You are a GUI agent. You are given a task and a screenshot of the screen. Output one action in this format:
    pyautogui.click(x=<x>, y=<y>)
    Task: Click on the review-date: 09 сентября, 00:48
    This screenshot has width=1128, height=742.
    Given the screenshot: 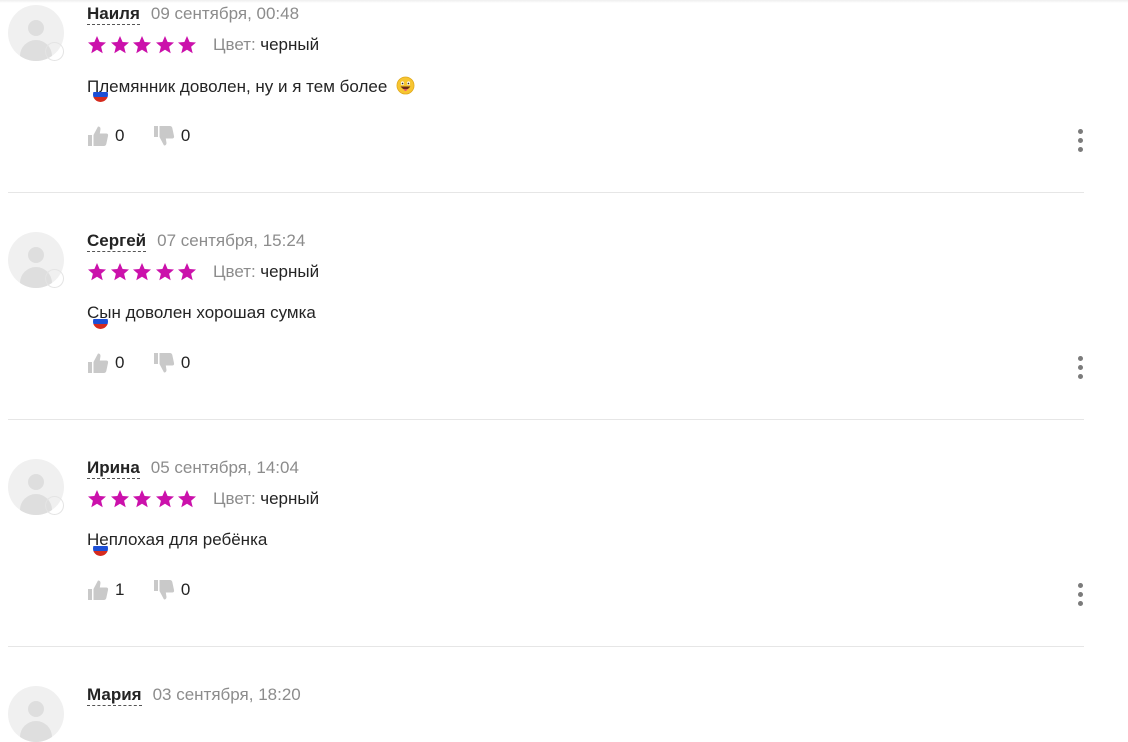 What is the action you would take?
    pyautogui.click(x=225, y=13)
    